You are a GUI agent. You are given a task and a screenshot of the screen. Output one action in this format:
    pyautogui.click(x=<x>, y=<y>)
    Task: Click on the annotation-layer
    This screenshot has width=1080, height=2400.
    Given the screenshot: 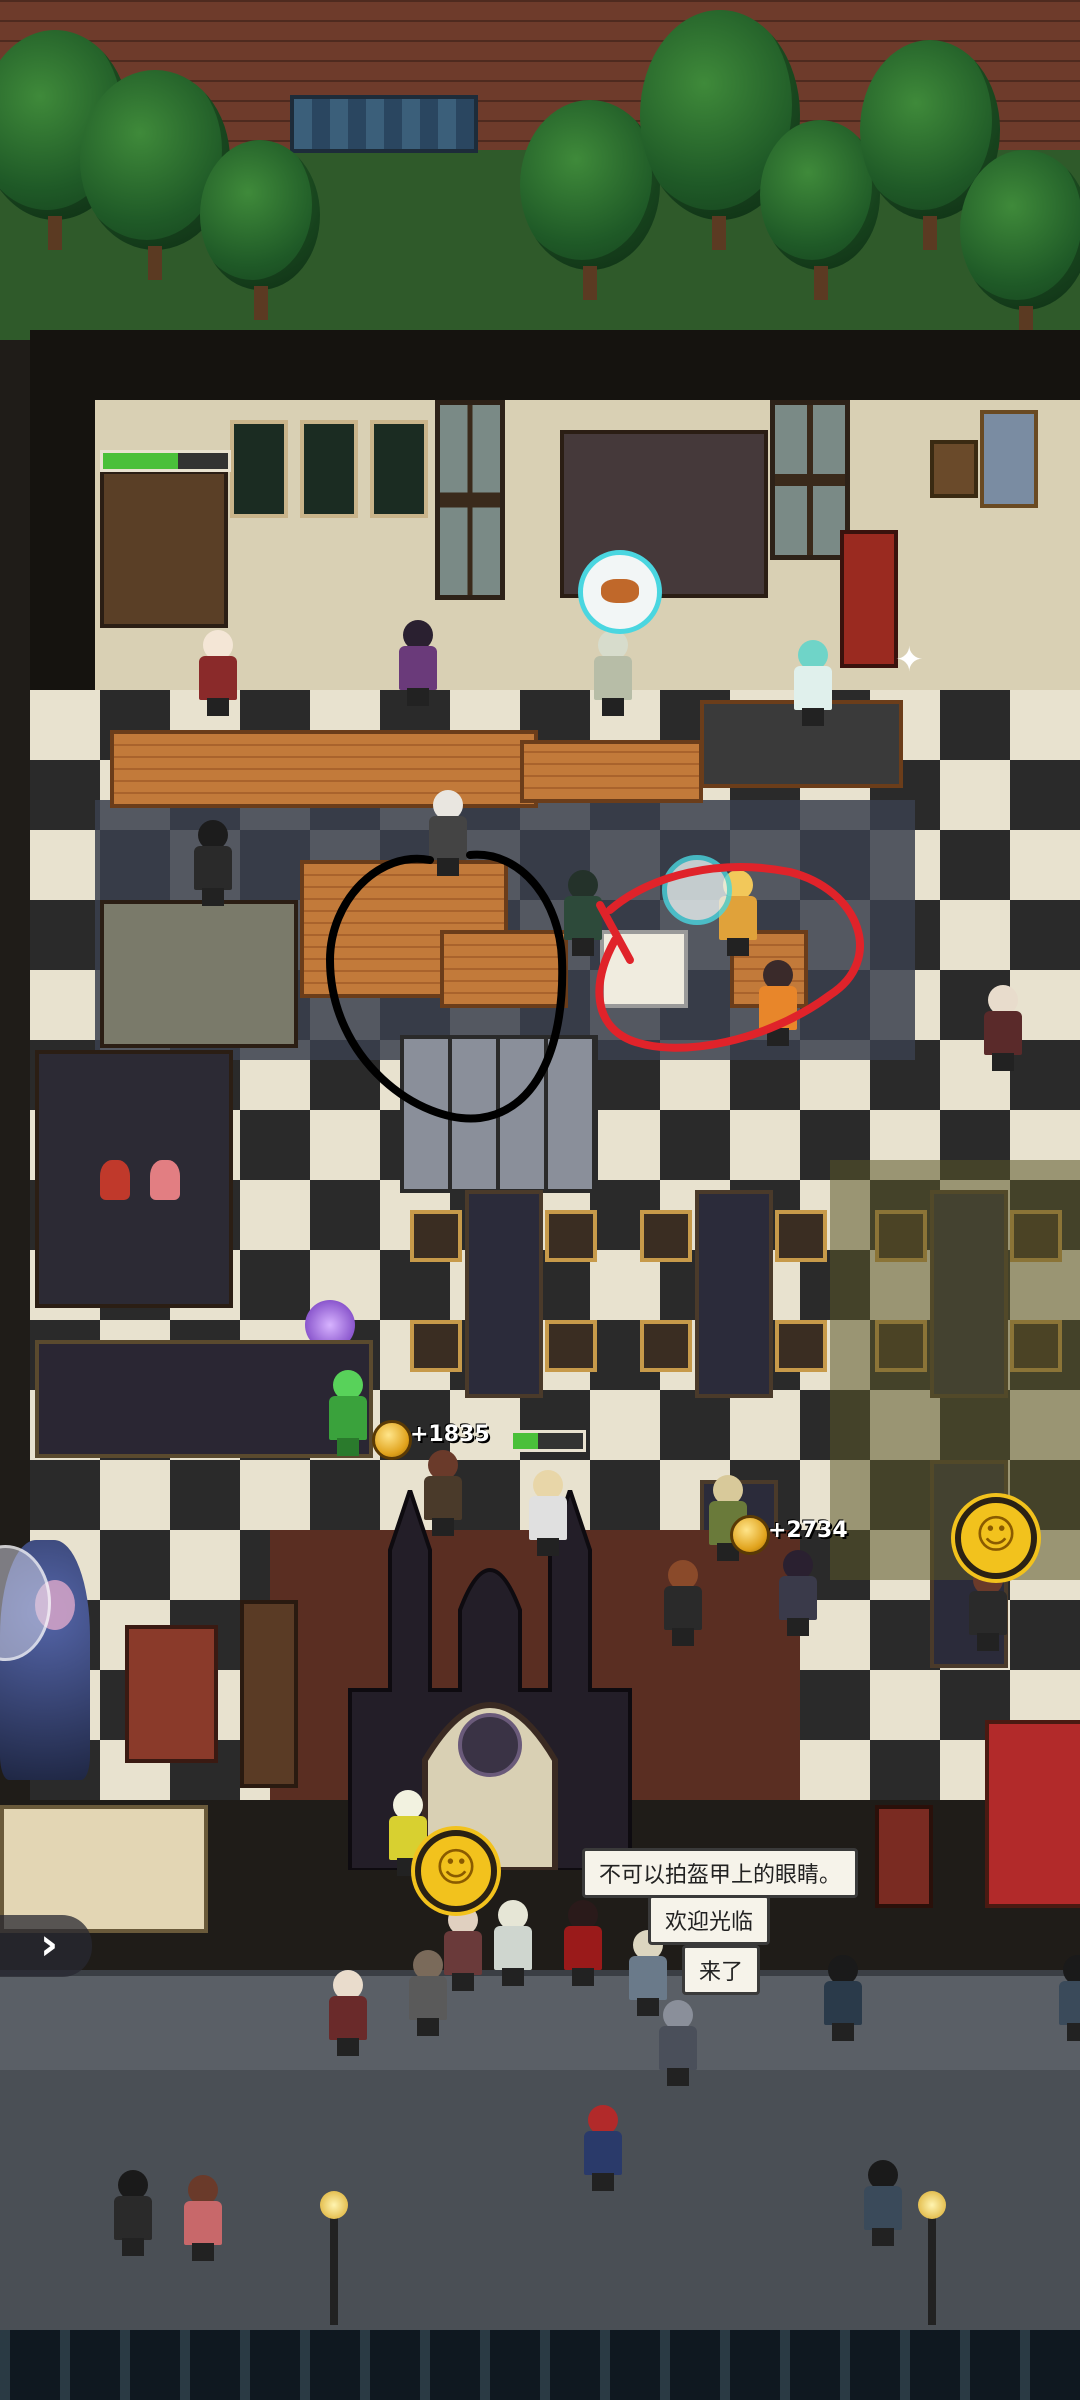 What is the action you would take?
    pyautogui.click(x=594, y=986)
    